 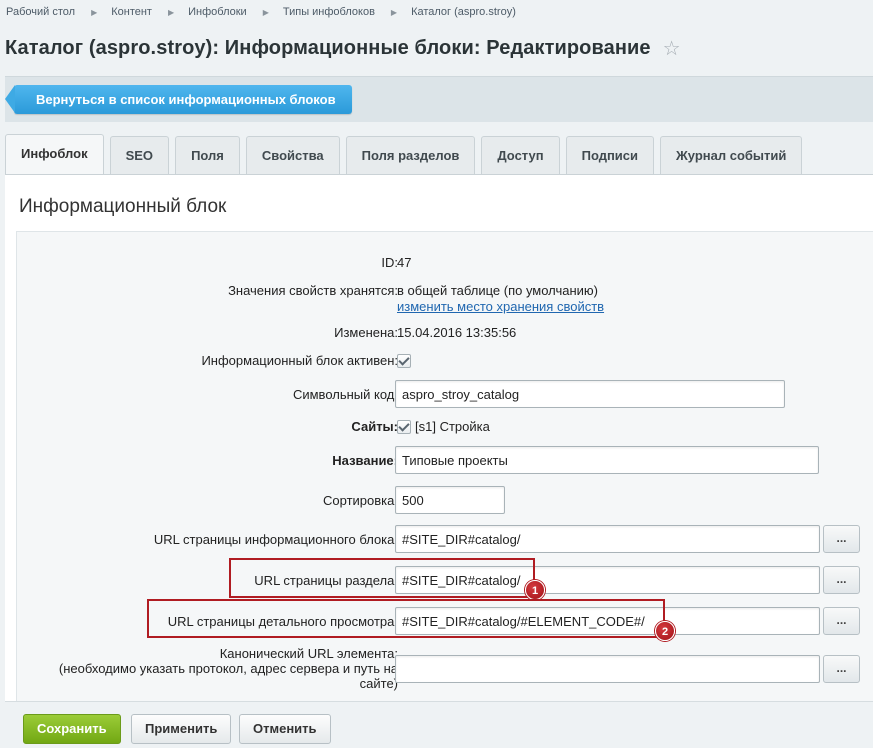 I want to click on apply-button: Применить, so click(x=181, y=729).